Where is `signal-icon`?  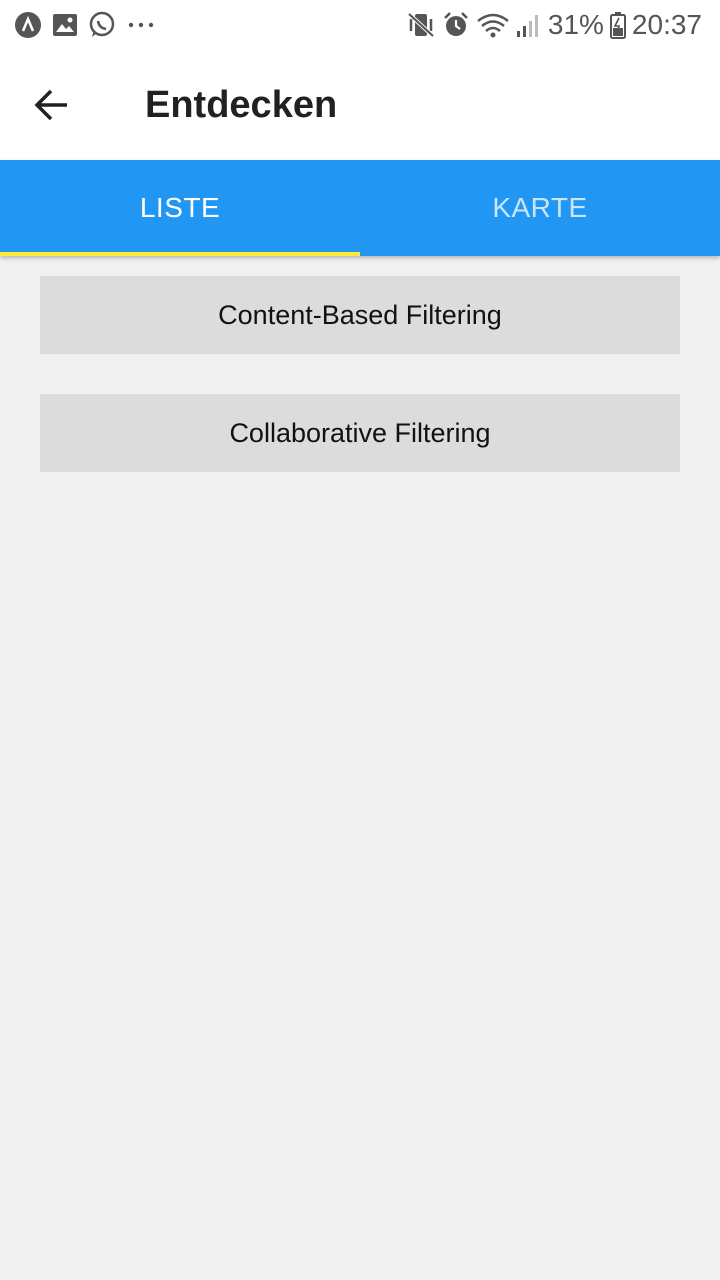
signal-icon is located at coordinates (529, 25).